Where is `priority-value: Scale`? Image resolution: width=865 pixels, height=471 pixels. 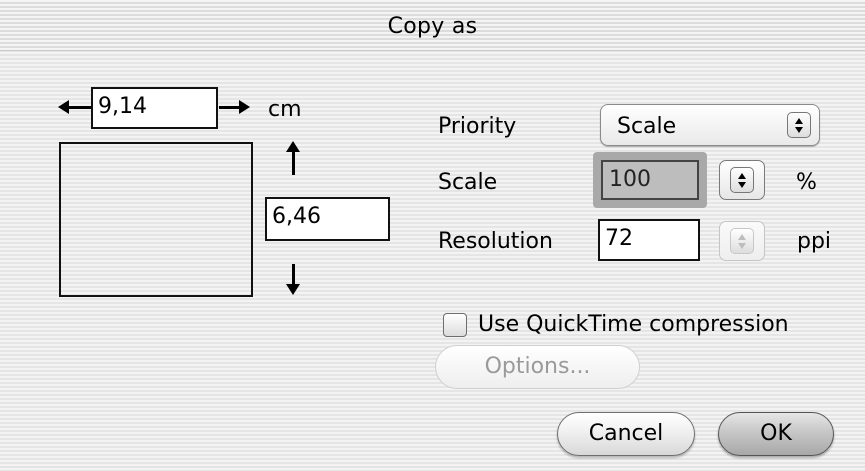
priority-value: Scale is located at coordinates (647, 126).